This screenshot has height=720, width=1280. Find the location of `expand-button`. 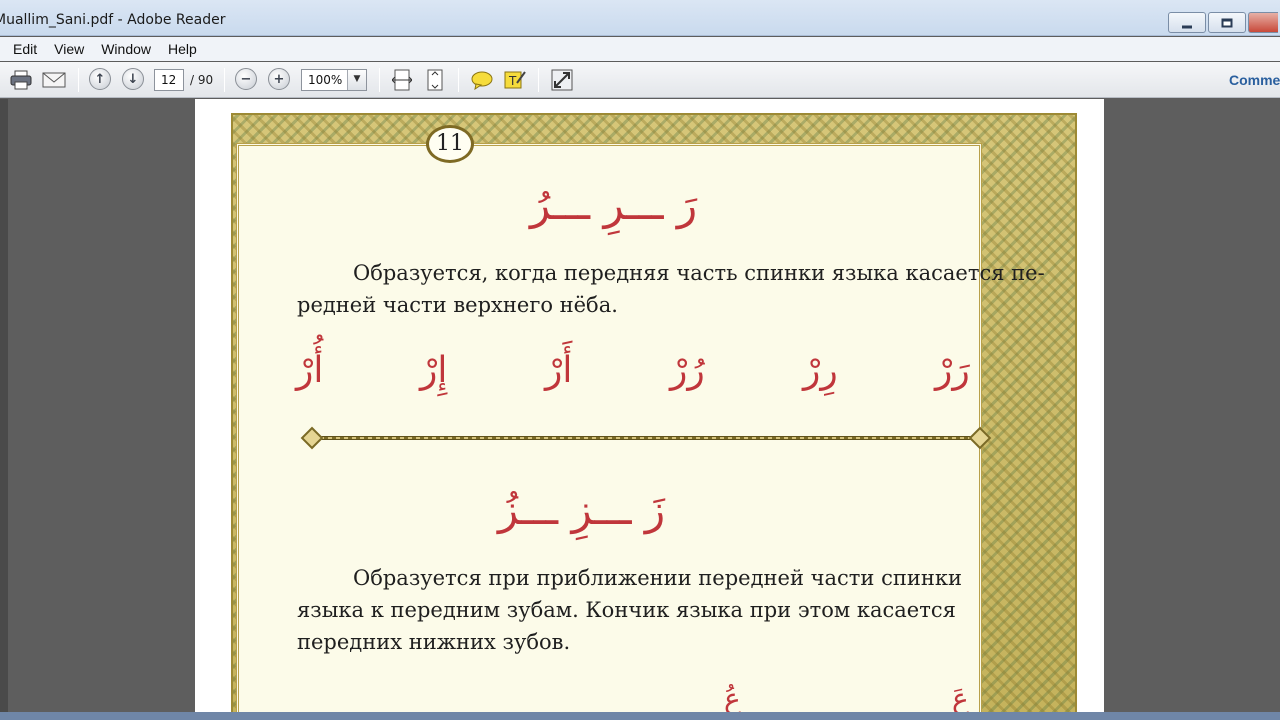

expand-button is located at coordinates (562, 80).